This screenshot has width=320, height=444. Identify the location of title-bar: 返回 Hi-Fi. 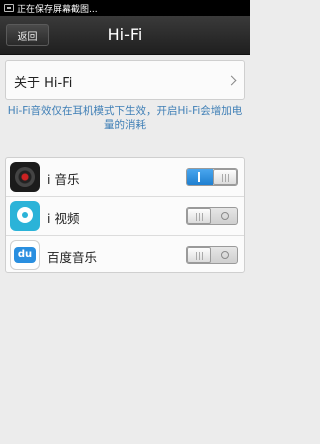
(125, 35).